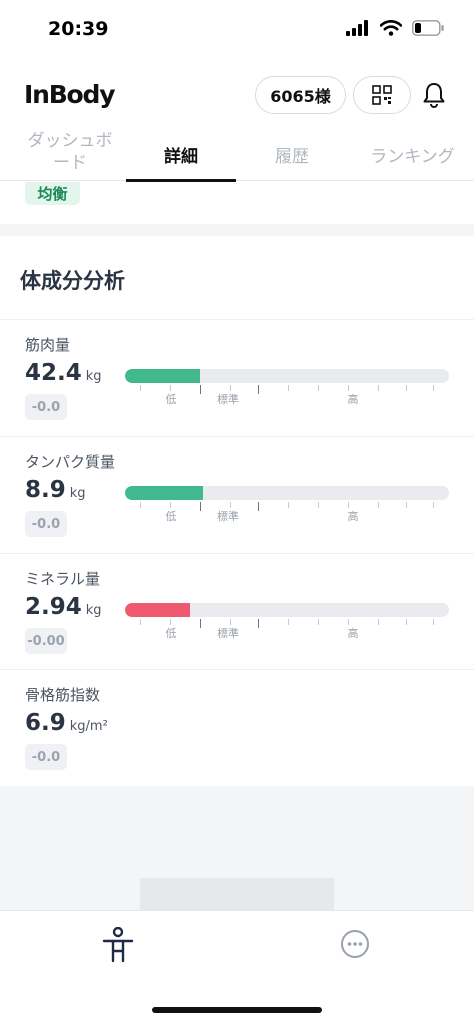 The image size is (474, 1024). Describe the element at coordinates (237, 32) in the screenshot. I see `status-bar: 20:39` at that location.